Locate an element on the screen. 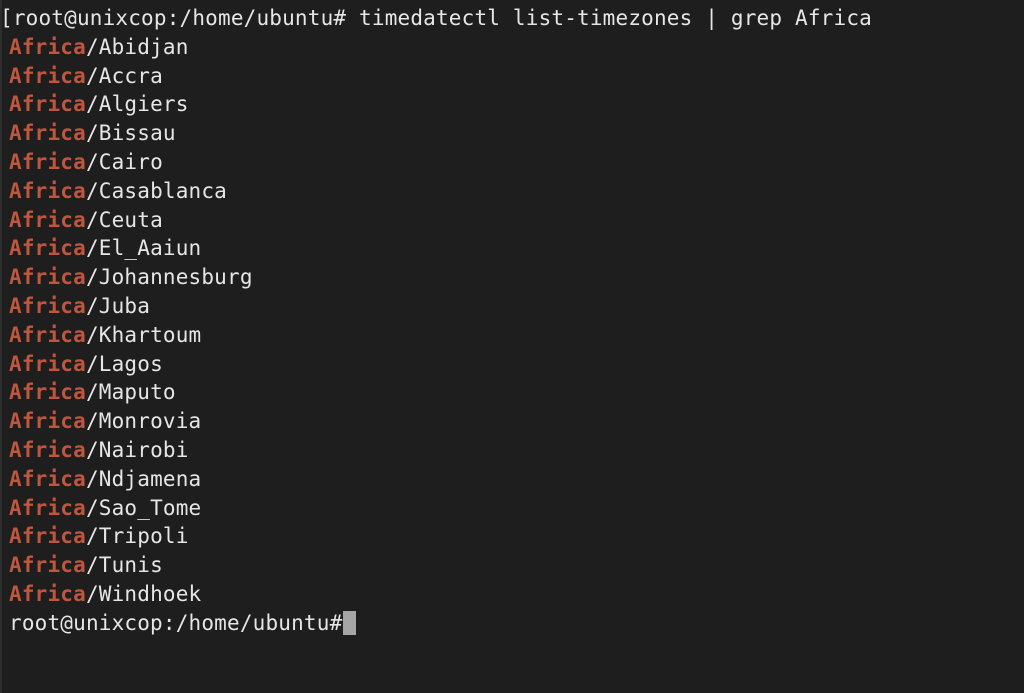 Image resolution: width=1024 pixels, height=693 pixels. final-prompt-text: root@unixcop:/home/ubuntu# is located at coordinates (176, 622).